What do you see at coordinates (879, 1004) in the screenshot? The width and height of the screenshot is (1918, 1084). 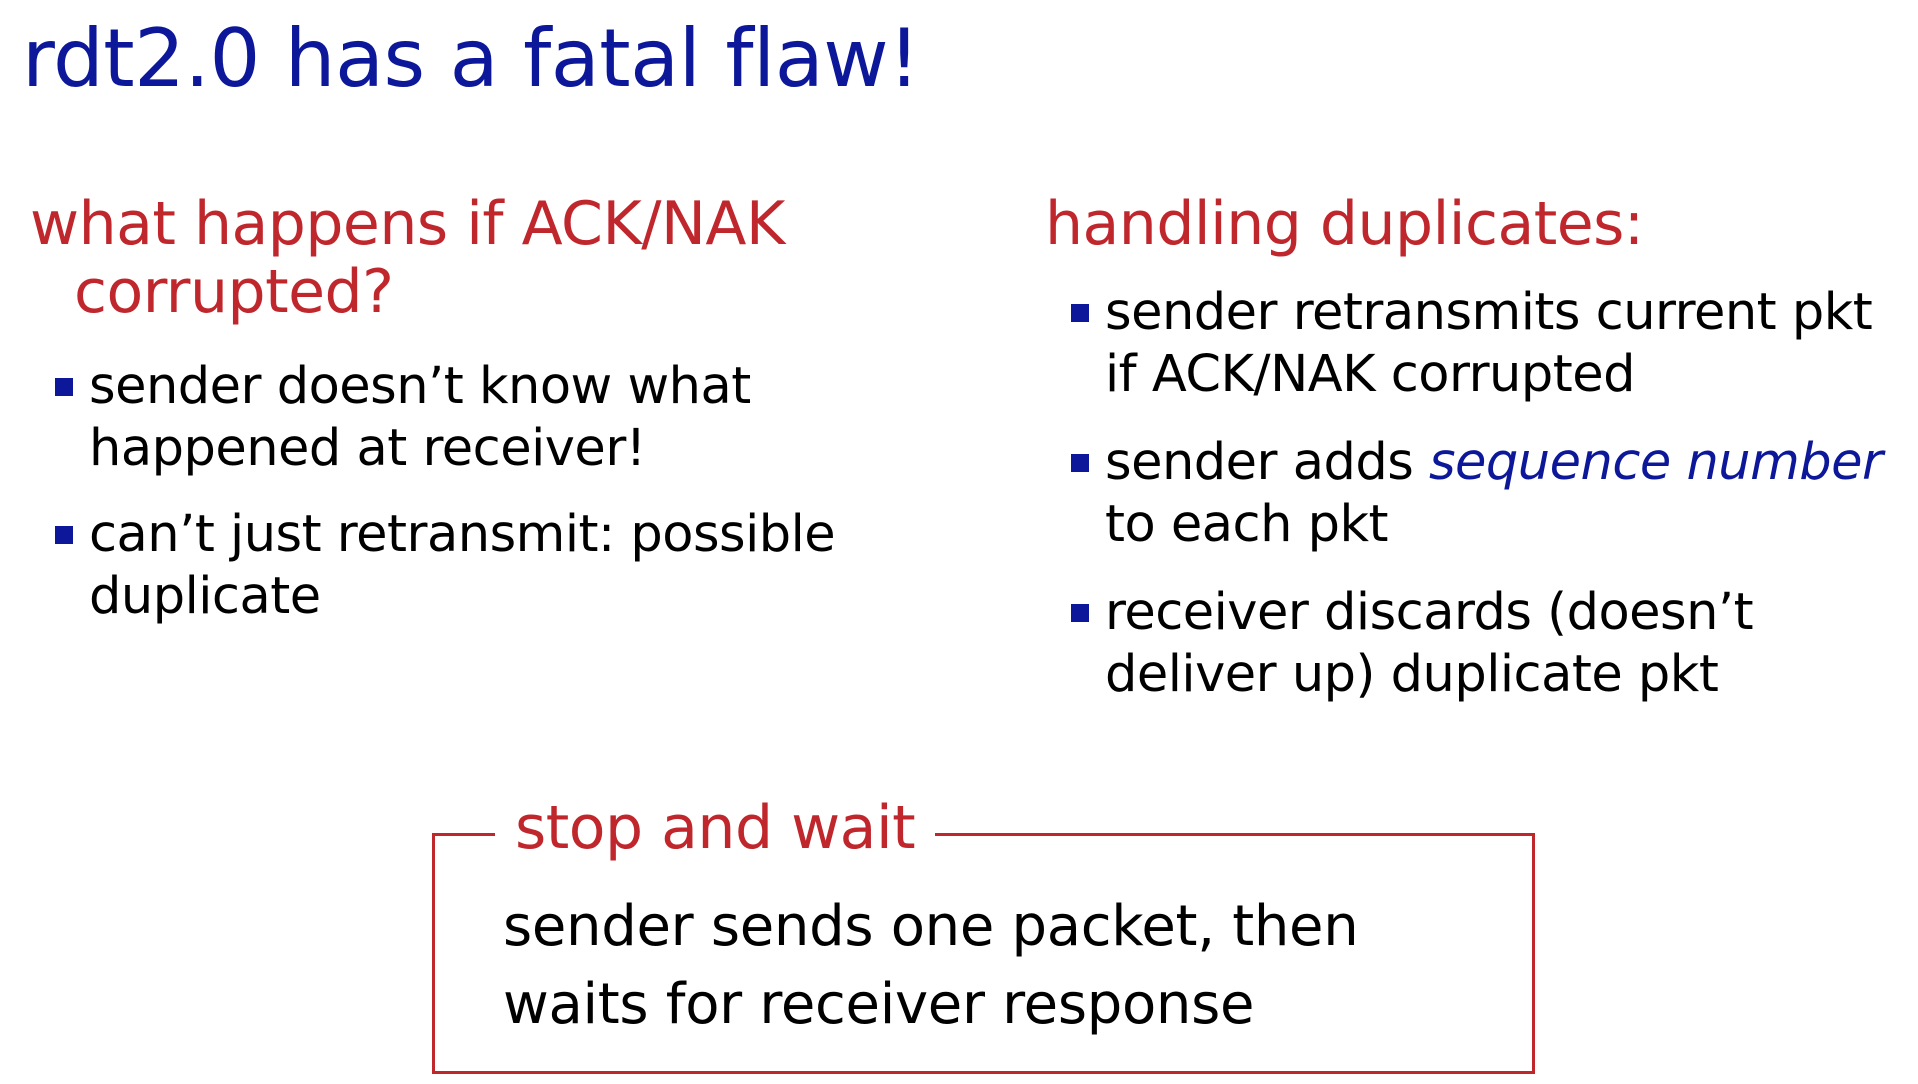 I see `box-line-2: waits for receiver response` at bounding box center [879, 1004].